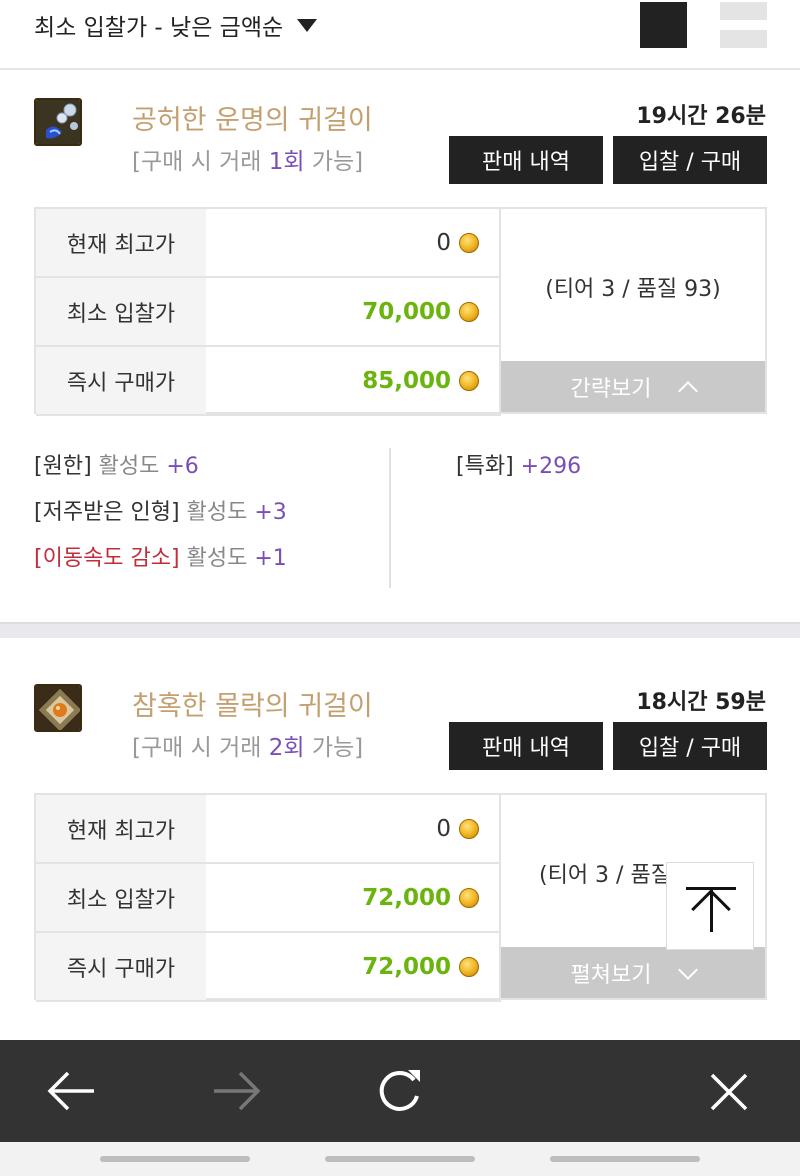  I want to click on scroll-to-top-button, so click(710, 906).